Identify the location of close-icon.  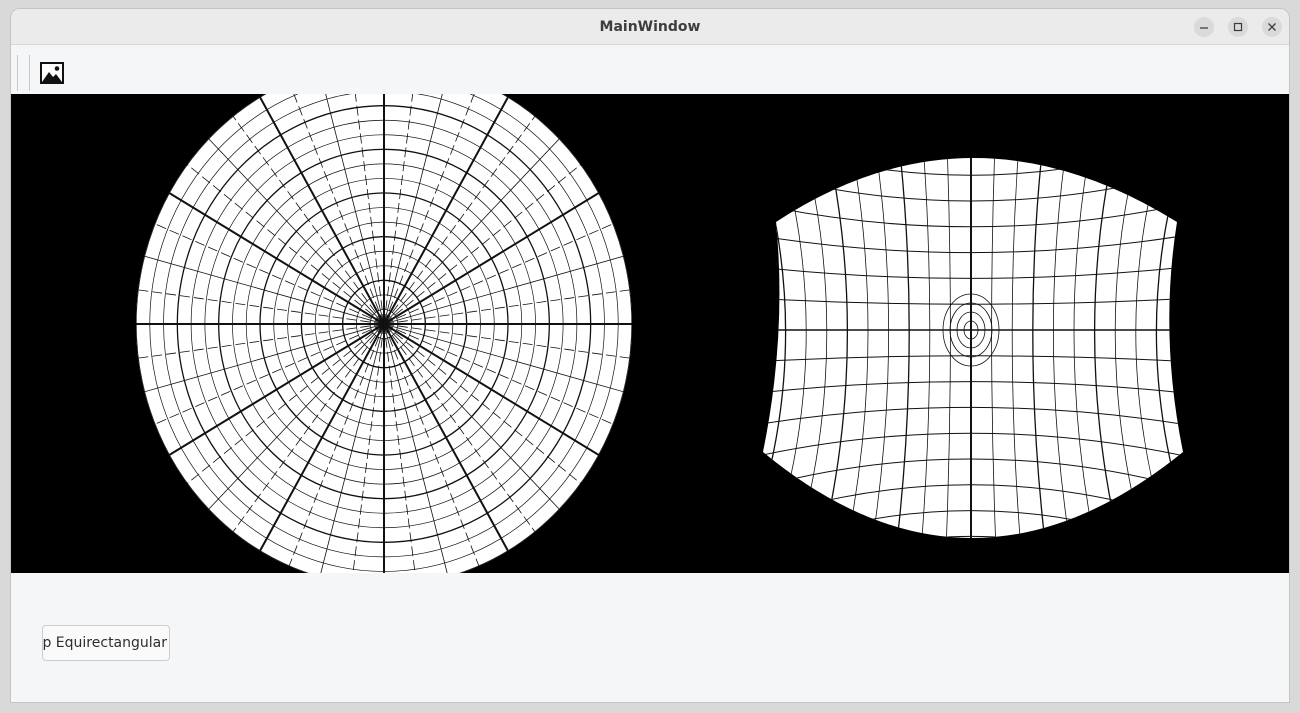
(1272, 27).